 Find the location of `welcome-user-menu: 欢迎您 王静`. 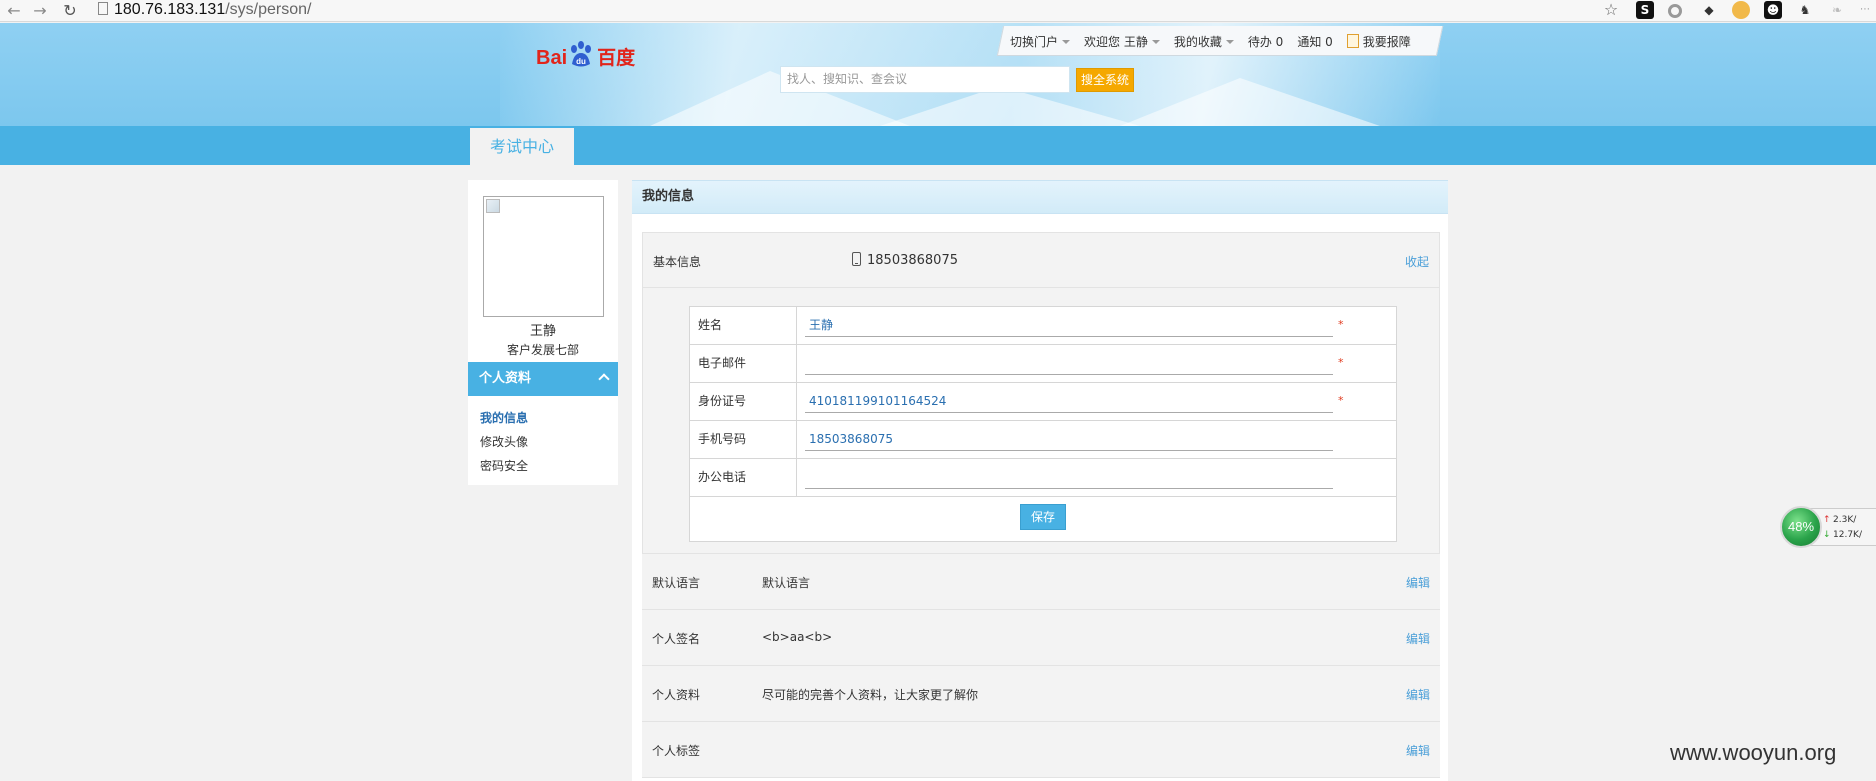

welcome-user-menu: 欢迎您 王静 is located at coordinates (1122, 41).